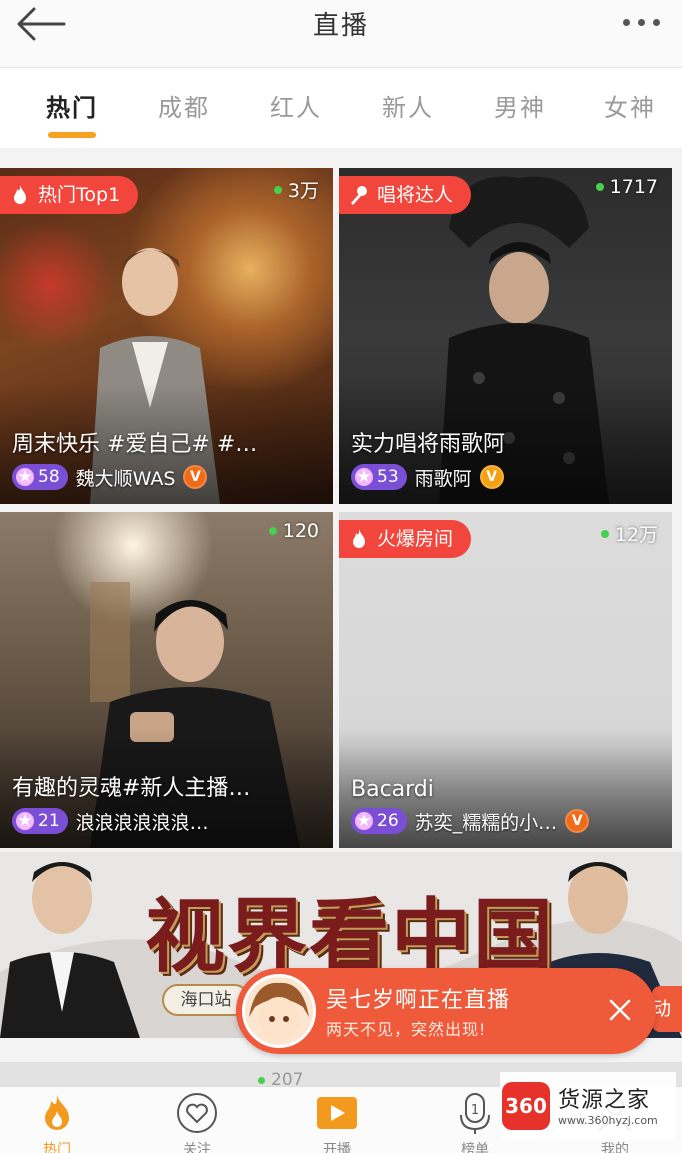  I want to click on notice-title: 吴七岁啊正在直播, so click(418, 1000).